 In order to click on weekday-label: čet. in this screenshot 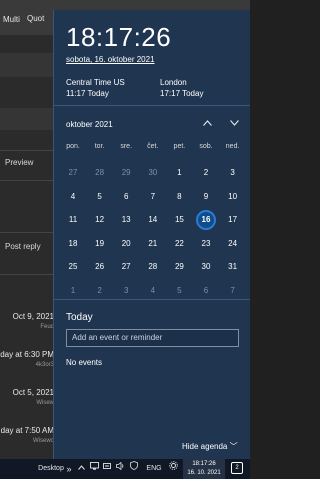, I will do `click(153, 146)`.